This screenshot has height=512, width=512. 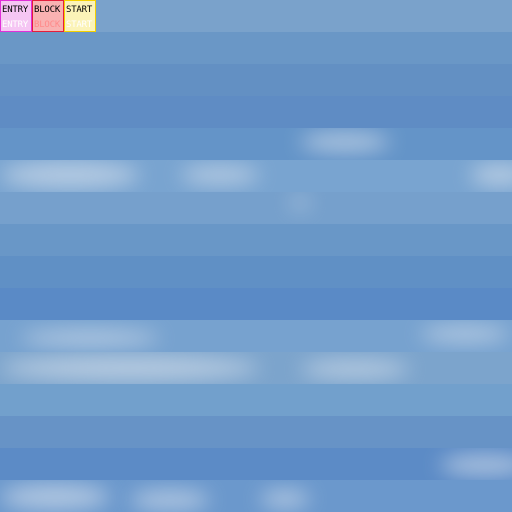 I want to click on block-tile-button: BLOCK BLOCK, so click(x=48, y=16).